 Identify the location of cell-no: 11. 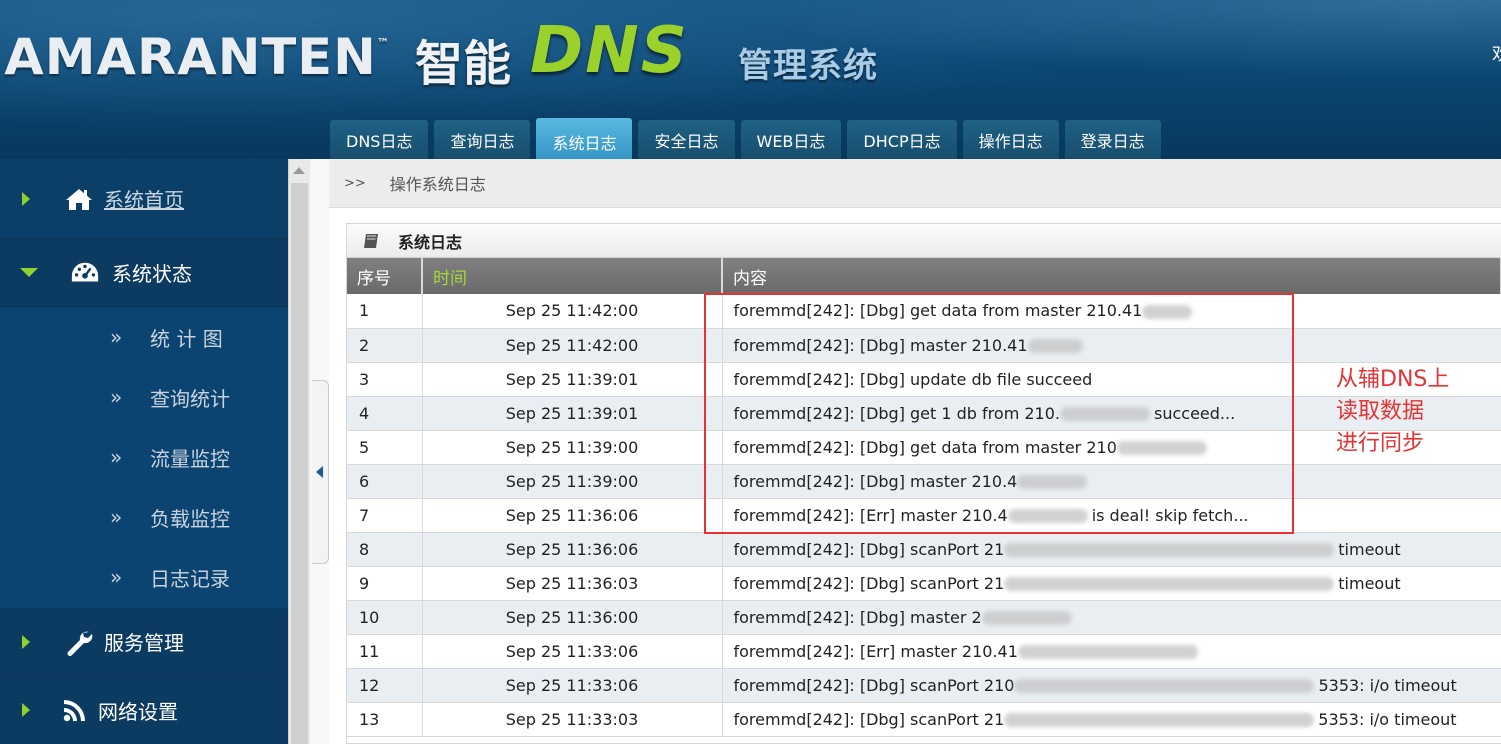
(385, 651).